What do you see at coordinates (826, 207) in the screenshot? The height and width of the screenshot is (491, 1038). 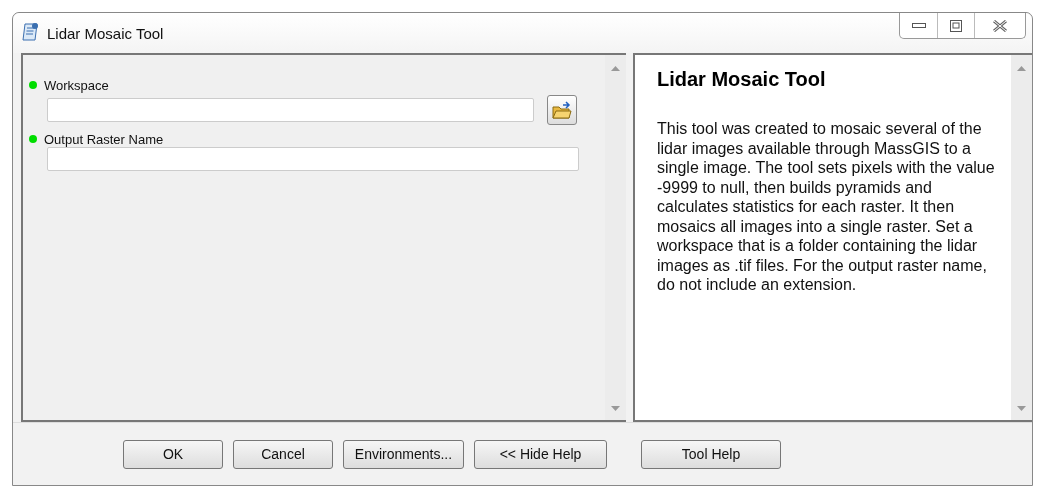 I see `help-text: This tool was created to mosaic several of the lidar images available through MassGIS to a single image. The tool sets pixels with the value -9999 to null, then builds pyramids and calculates statistics for each raster. It then mosaics all images into a single raster. Set a workspace that is a folder containing the lidar images as .tif files. For the output raster name, do not include an extension.` at bounding box center [826, 207].